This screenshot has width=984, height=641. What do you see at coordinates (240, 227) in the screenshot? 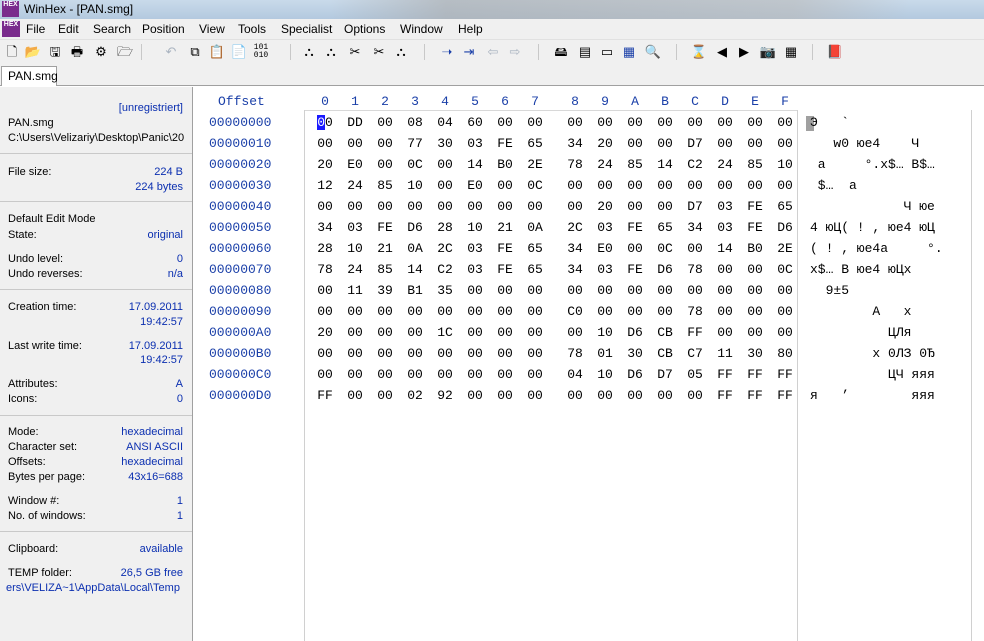
I see `row-offset: 00000050` at bounding box center [240, 227].